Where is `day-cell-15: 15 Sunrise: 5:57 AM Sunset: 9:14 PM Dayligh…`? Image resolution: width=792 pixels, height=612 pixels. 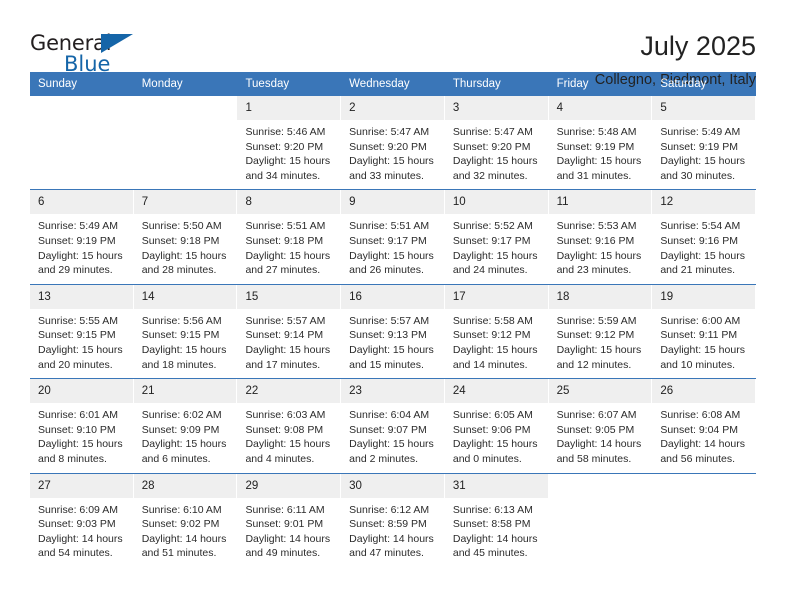
day-cell-15: 15 Sunrise: 5:57 AM Sunset: 9:14 PM Dayligh… is located at coordinates (289, 331).